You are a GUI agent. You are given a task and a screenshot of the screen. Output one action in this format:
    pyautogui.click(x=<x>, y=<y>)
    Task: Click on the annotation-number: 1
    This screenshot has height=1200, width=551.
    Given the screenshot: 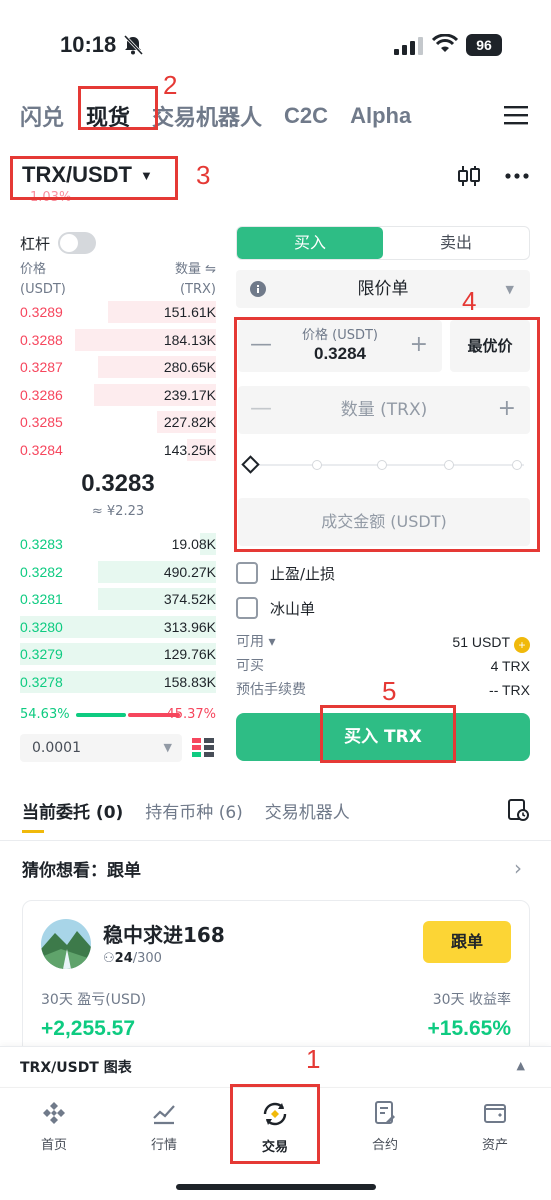 What is the action you would take?
    pyautogui.click(x=313, y=1059)
    